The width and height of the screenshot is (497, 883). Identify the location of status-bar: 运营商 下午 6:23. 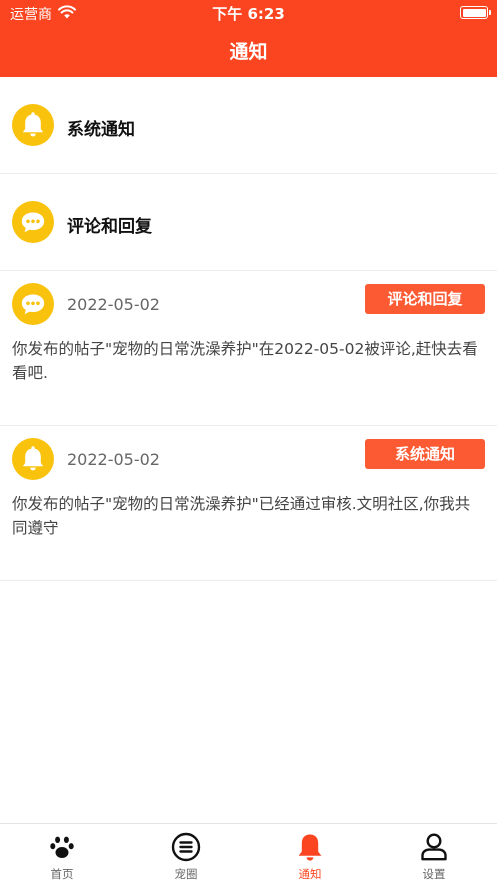
(248, 13).